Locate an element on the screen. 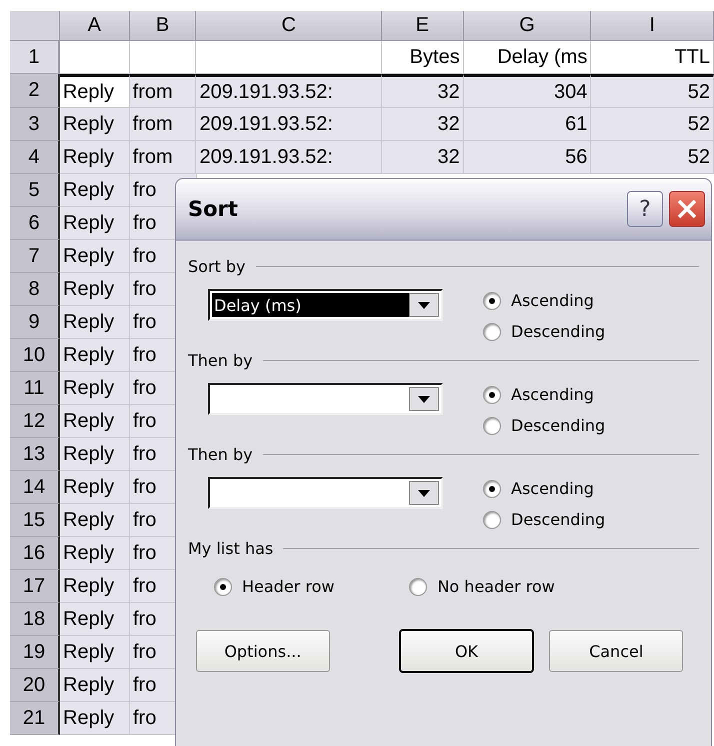  column-header: I is located at coordinates (652, 26).